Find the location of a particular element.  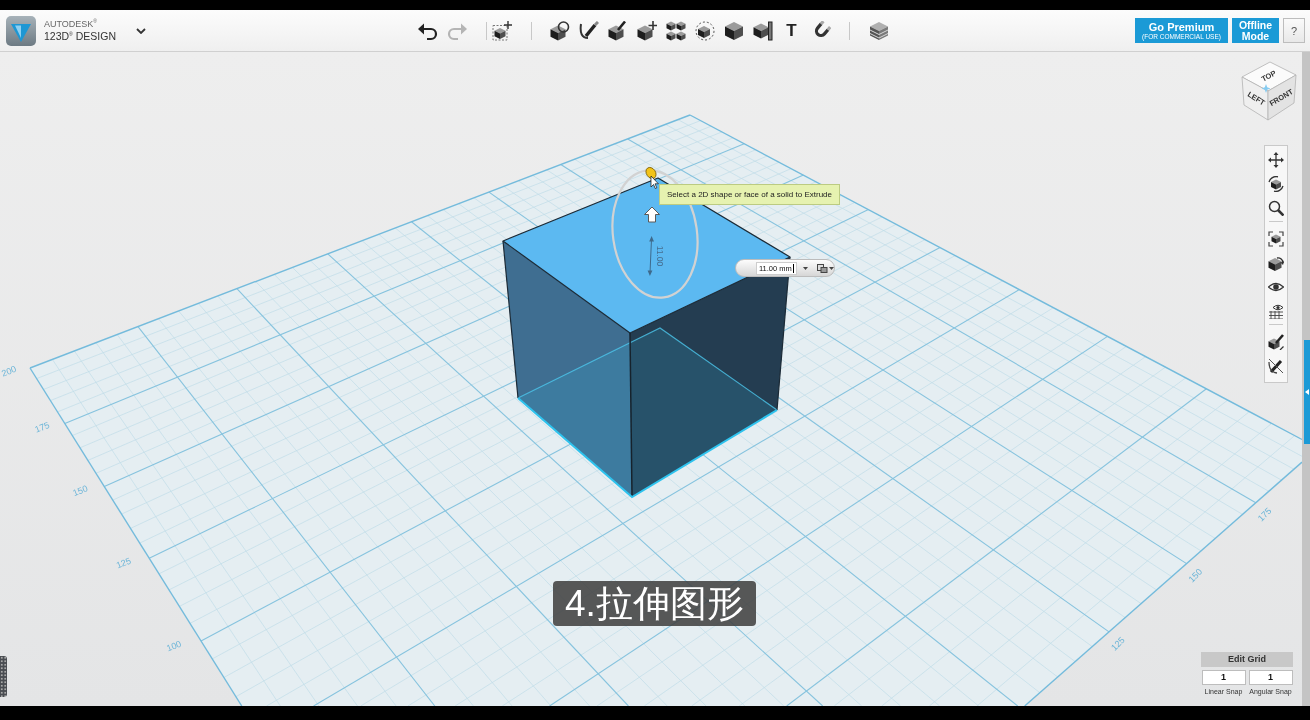

help-button: ? is located at coordinates (1294, 30).